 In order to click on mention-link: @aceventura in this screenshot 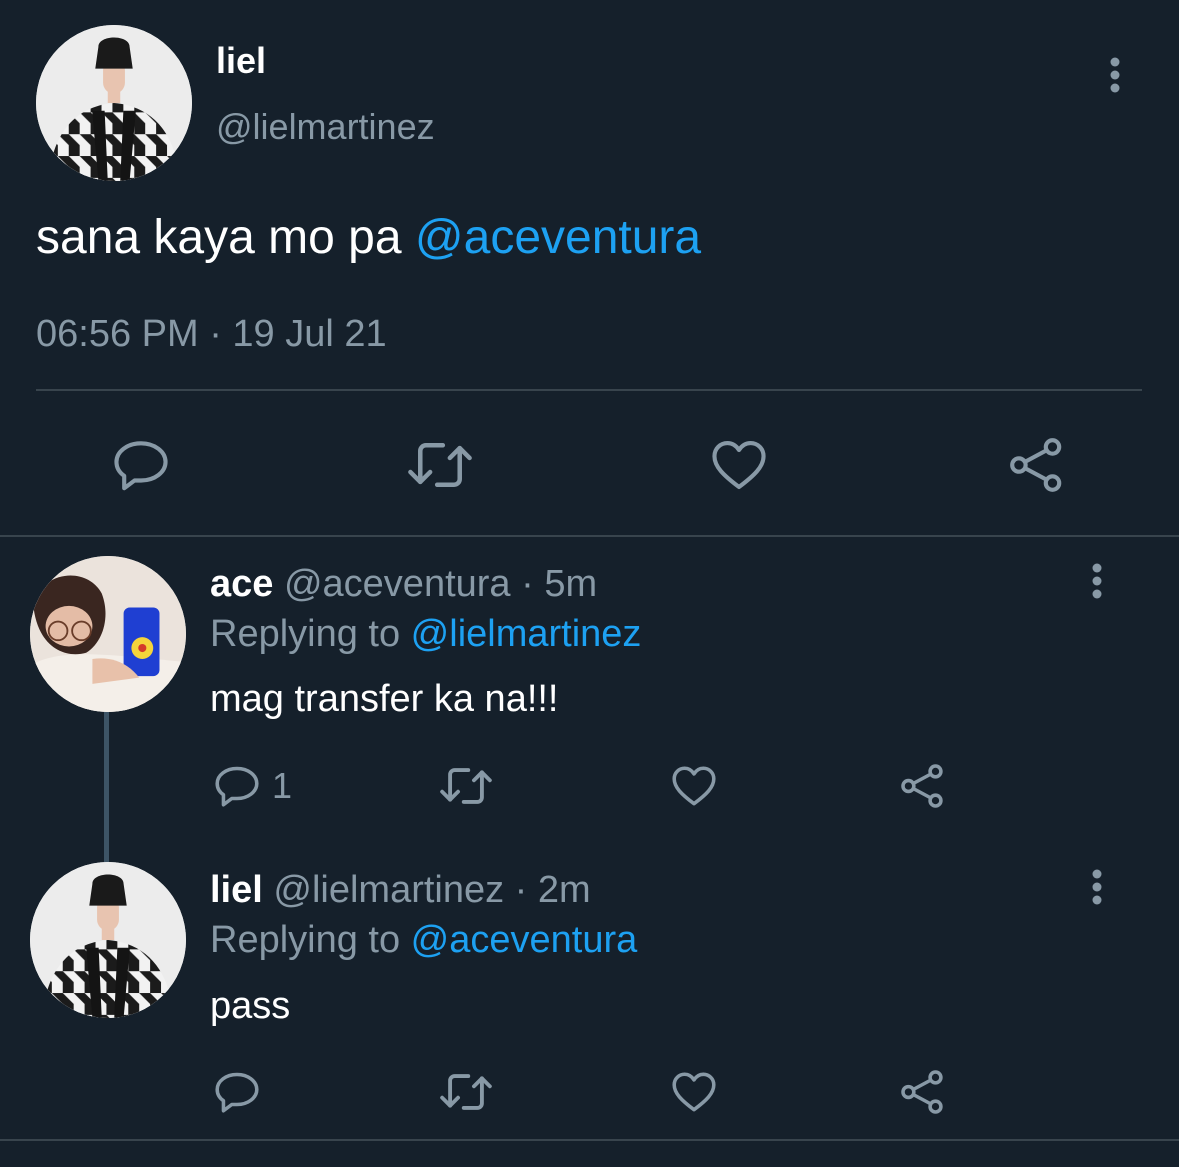, I will do `click(558, 237)`.